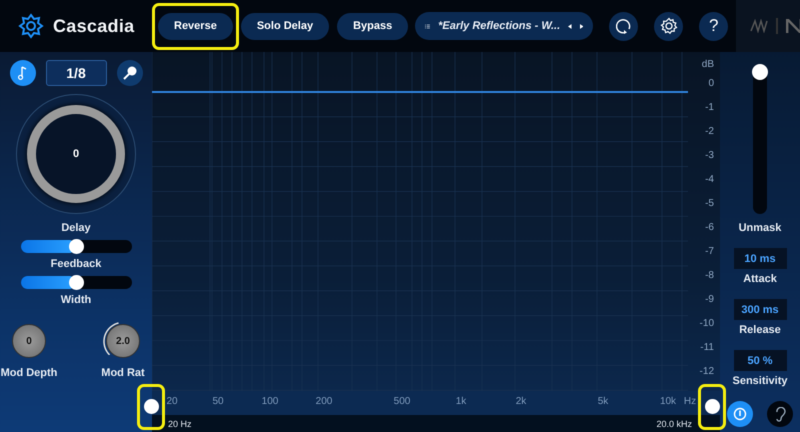  What do you see at coordinates (372, 26) in the screenshot?
I see `toolbar-button: Bypass` at bounding box center [372, 26].